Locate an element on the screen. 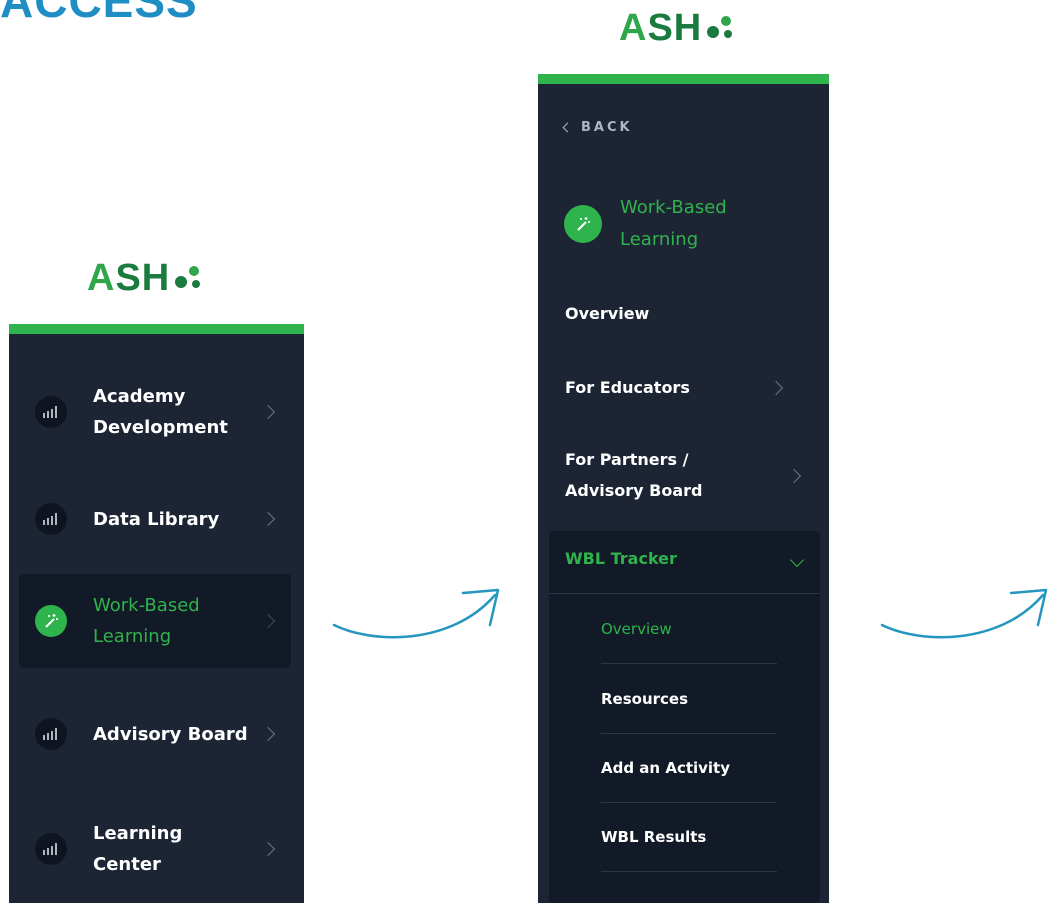 This screenshot has height=903, width=1049. sidebar-item-work-based-learning: Work-Based Learning is located at coordinates (155, 621).